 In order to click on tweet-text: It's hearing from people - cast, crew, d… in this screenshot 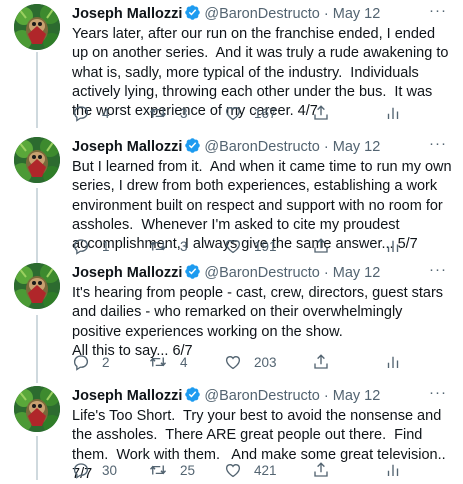, I will do `click(258, 322)`.